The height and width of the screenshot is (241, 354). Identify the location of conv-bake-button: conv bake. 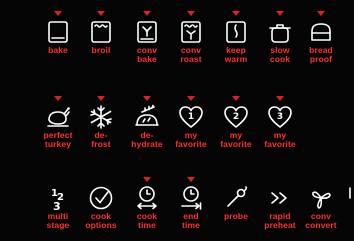
(147, 43).